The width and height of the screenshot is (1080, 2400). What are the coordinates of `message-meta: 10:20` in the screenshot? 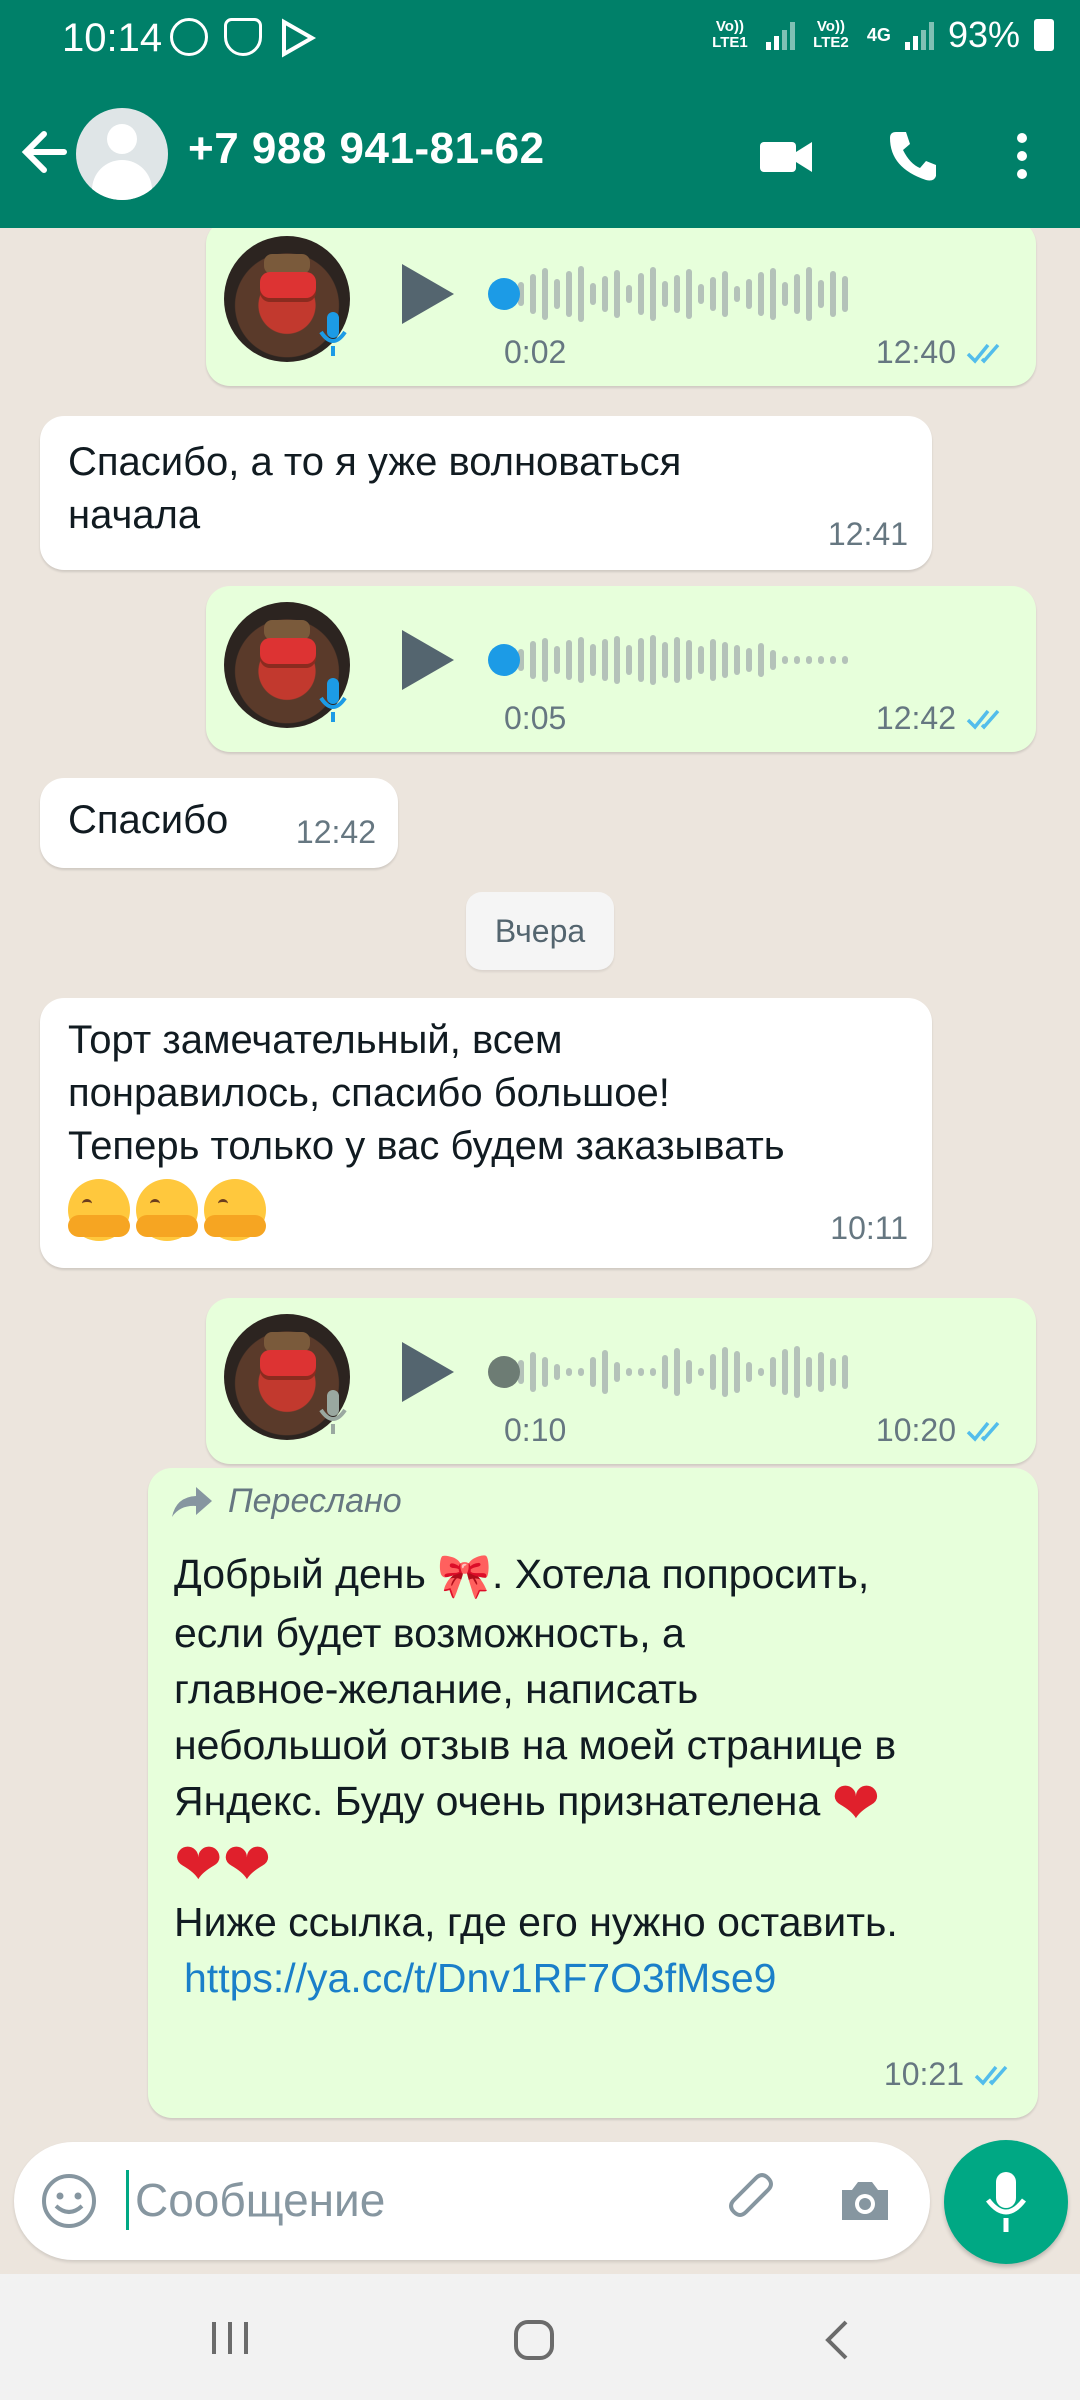 It's located at (942, 1430).